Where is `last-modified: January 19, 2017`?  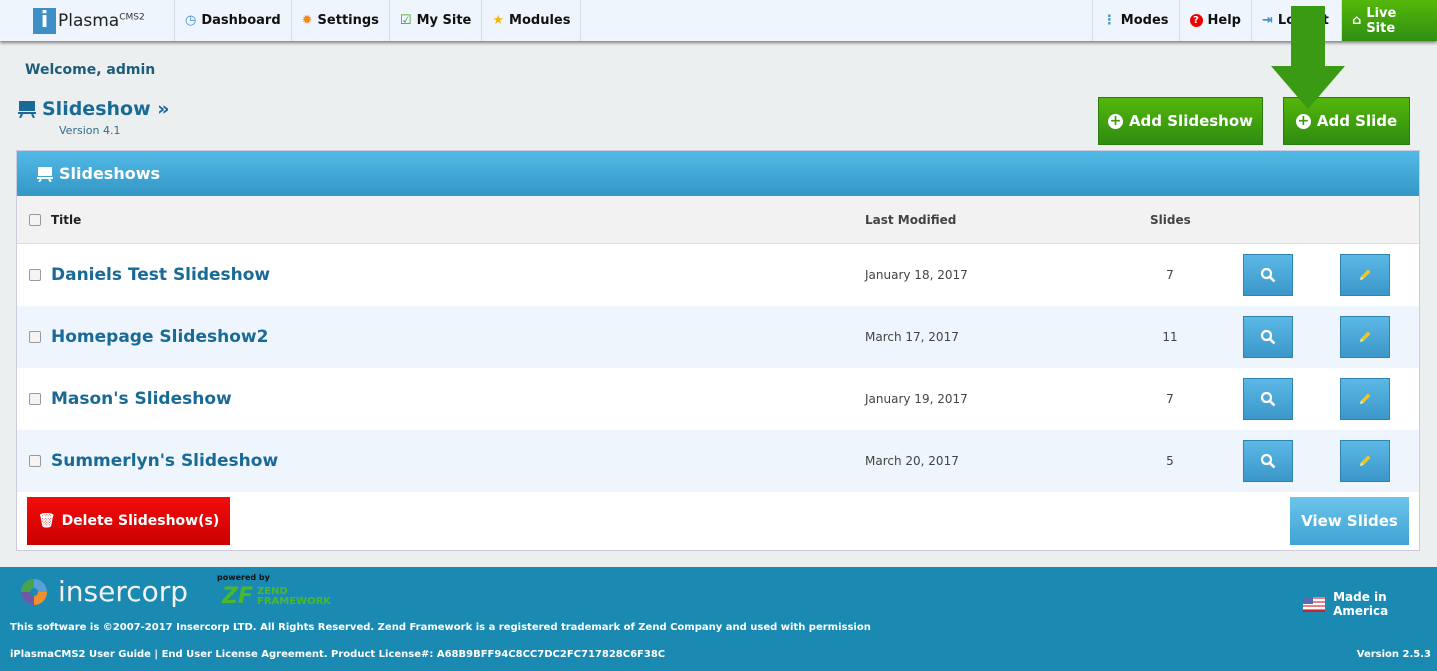 last-modified: January 19, 2017 is located at coordinates (916, 399).